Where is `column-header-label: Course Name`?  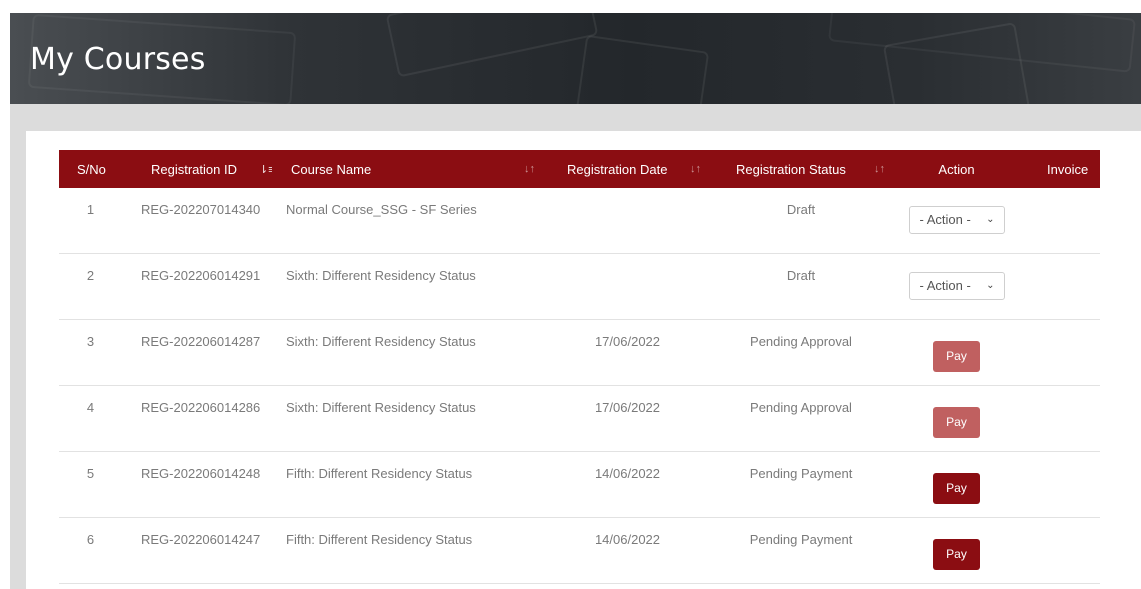 column-header-label: Course Name is located at coordinates (331, 169).